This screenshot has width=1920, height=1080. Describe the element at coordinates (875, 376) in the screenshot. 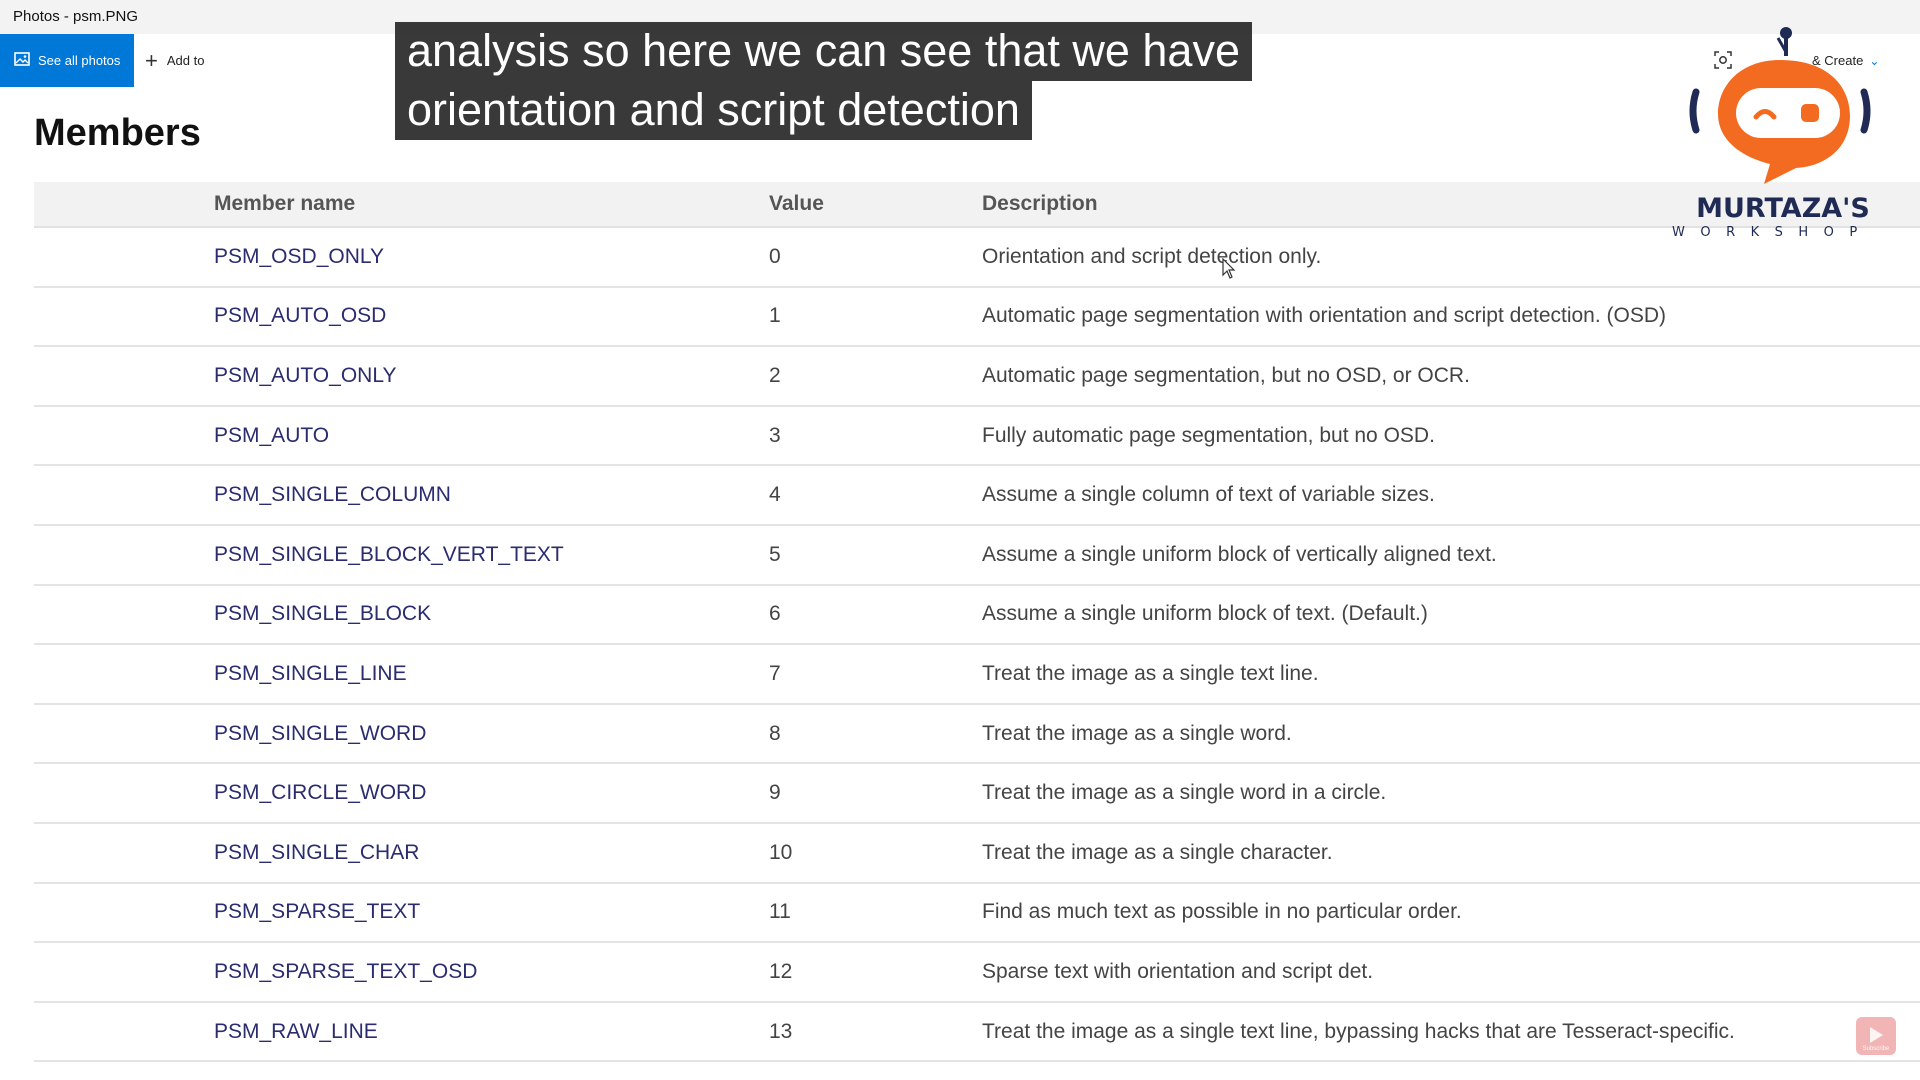

I see `value-cell: 2` at that location.